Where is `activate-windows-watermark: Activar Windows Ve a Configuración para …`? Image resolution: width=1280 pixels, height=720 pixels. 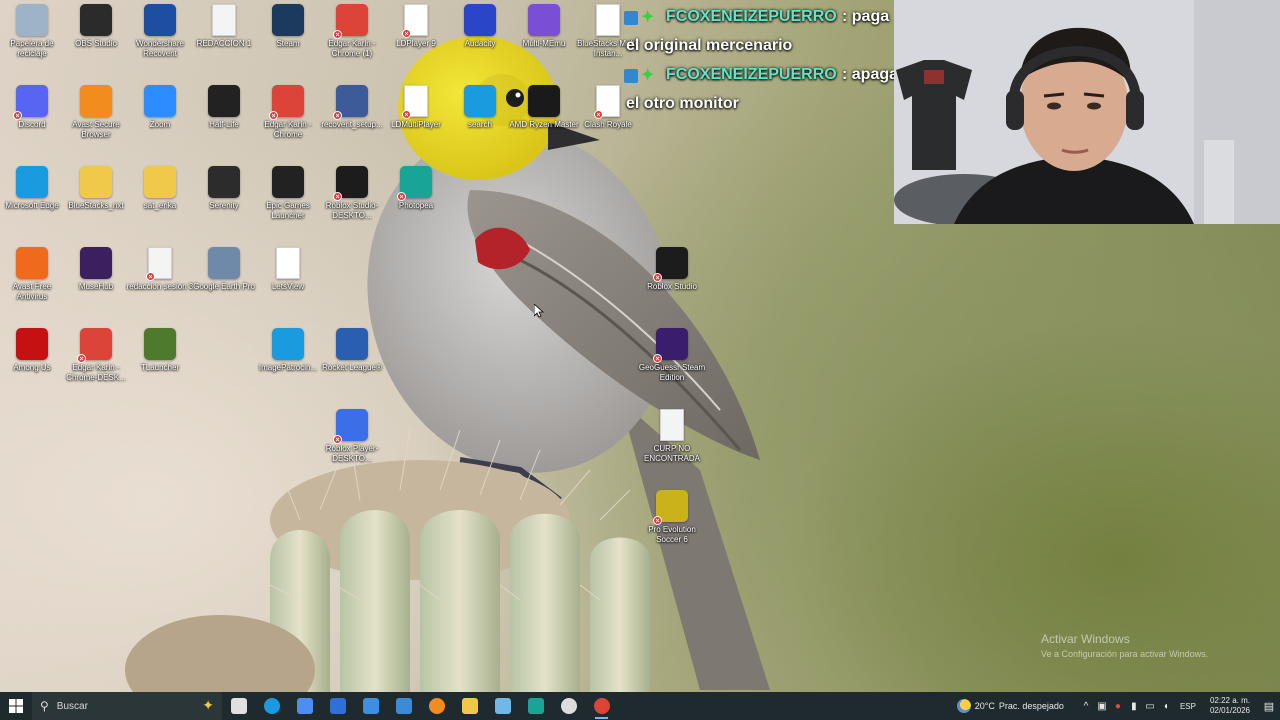 activate-windows-watermark: Activar Windows Ve a Configuración para … is located at coordinates (1124, 645).